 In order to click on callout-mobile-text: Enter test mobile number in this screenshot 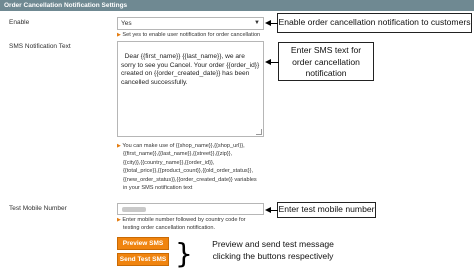, I will do `click(326, 209)`.